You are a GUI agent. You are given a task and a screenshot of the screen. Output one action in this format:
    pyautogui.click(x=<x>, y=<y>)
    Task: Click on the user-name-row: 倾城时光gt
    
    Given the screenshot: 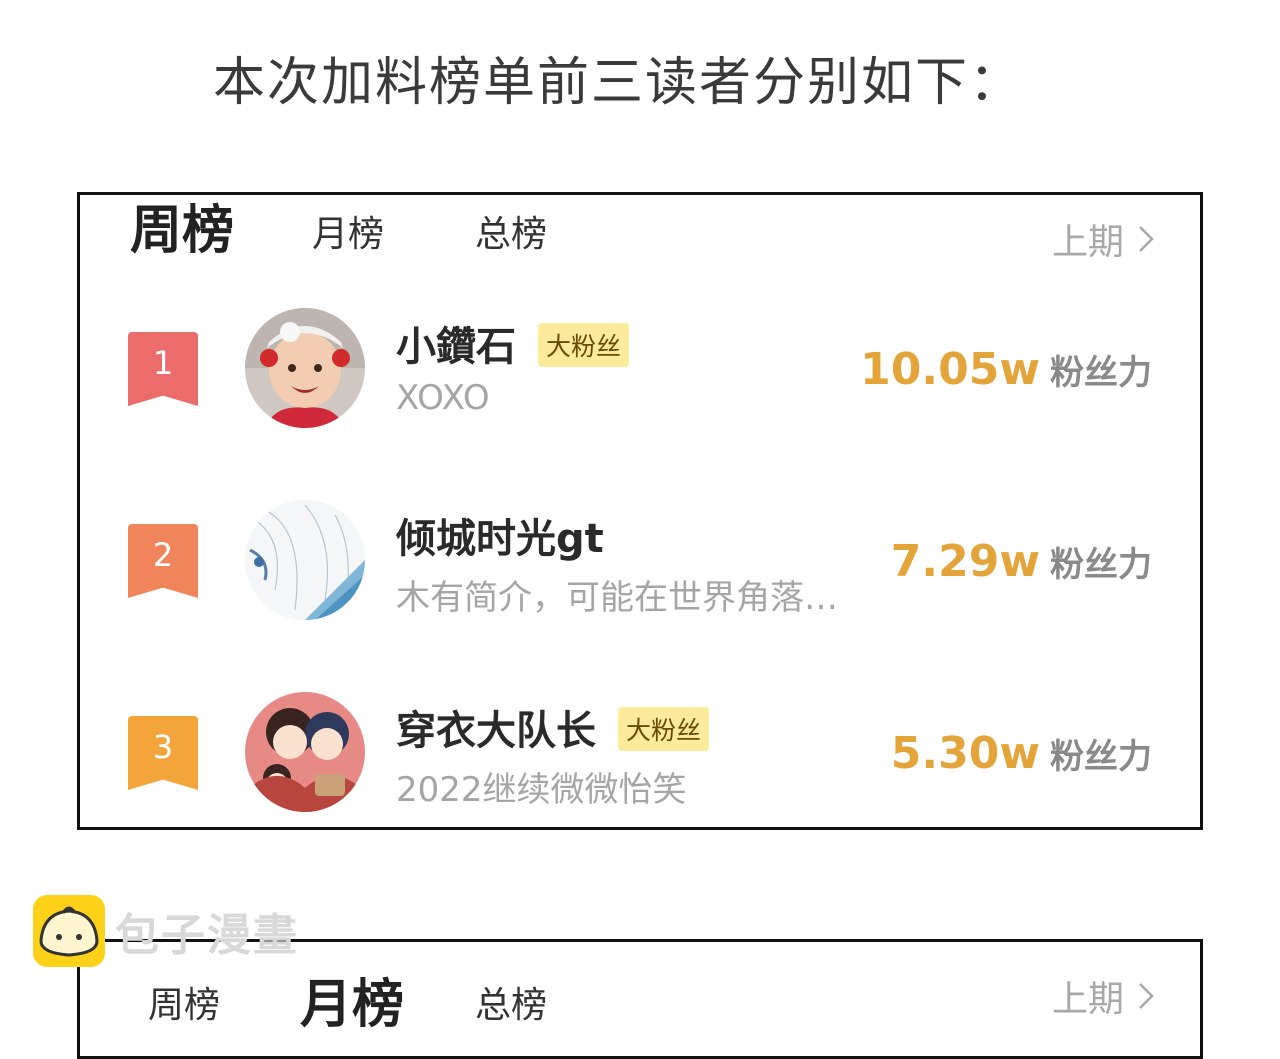 What is the action you would take?
    pyautogui.click(x=500, y=535)
    